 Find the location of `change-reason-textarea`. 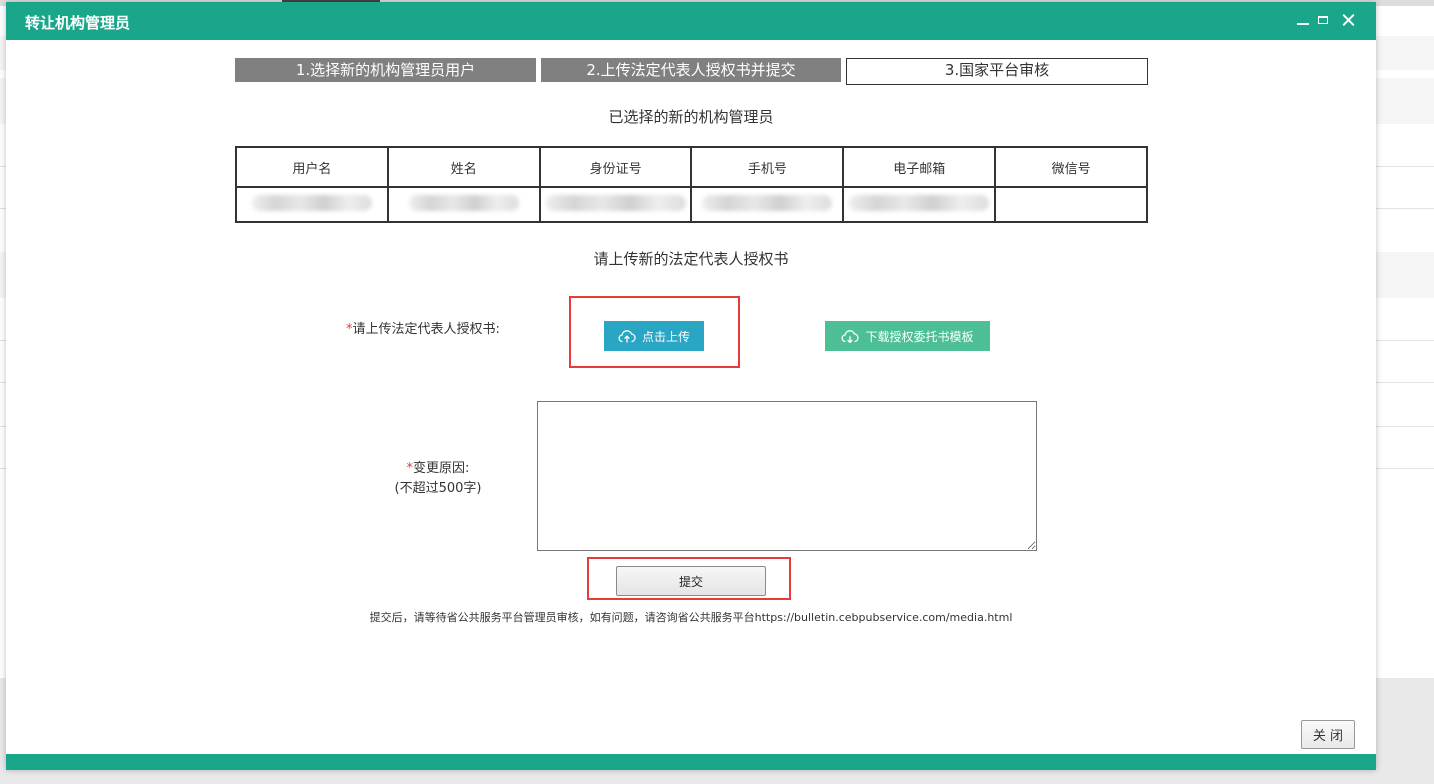

change-reason-textarea is located at coordinates (787, 476).